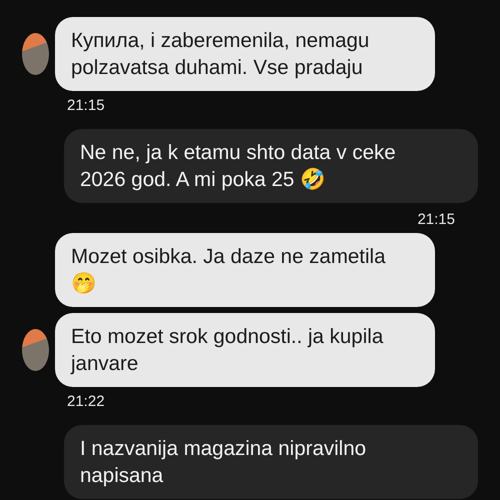 This screenshot has height=500, width=500. I want to click on message-bubble: Купила, i zaberemenila, nemagu polzavatsa duhami. Vse pradaju, so click(245, 54).